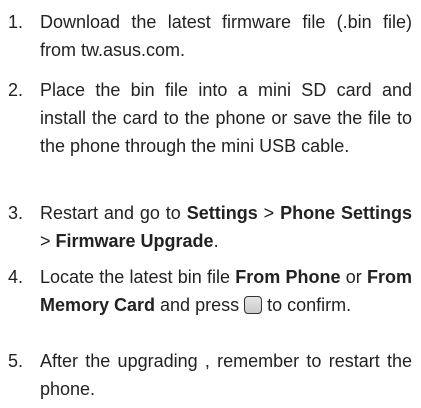 This screenshot has width=421, height=408. Describe the element at coordinates (288, 277) in the screenshot. I see `option-from-phone: From Phone` at that location.